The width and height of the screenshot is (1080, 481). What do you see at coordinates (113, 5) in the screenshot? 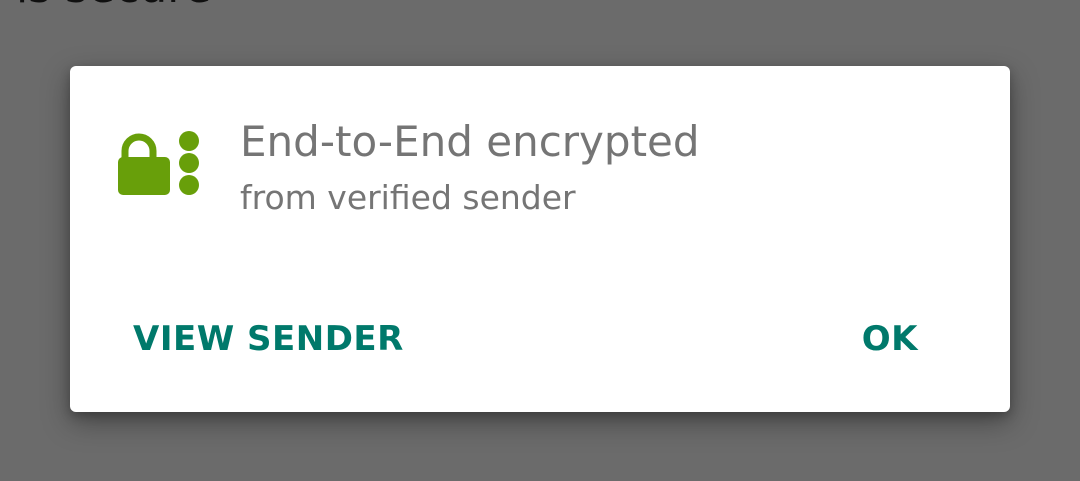
I see `background-partial-text: is secure` at bounding box center [113, 5].